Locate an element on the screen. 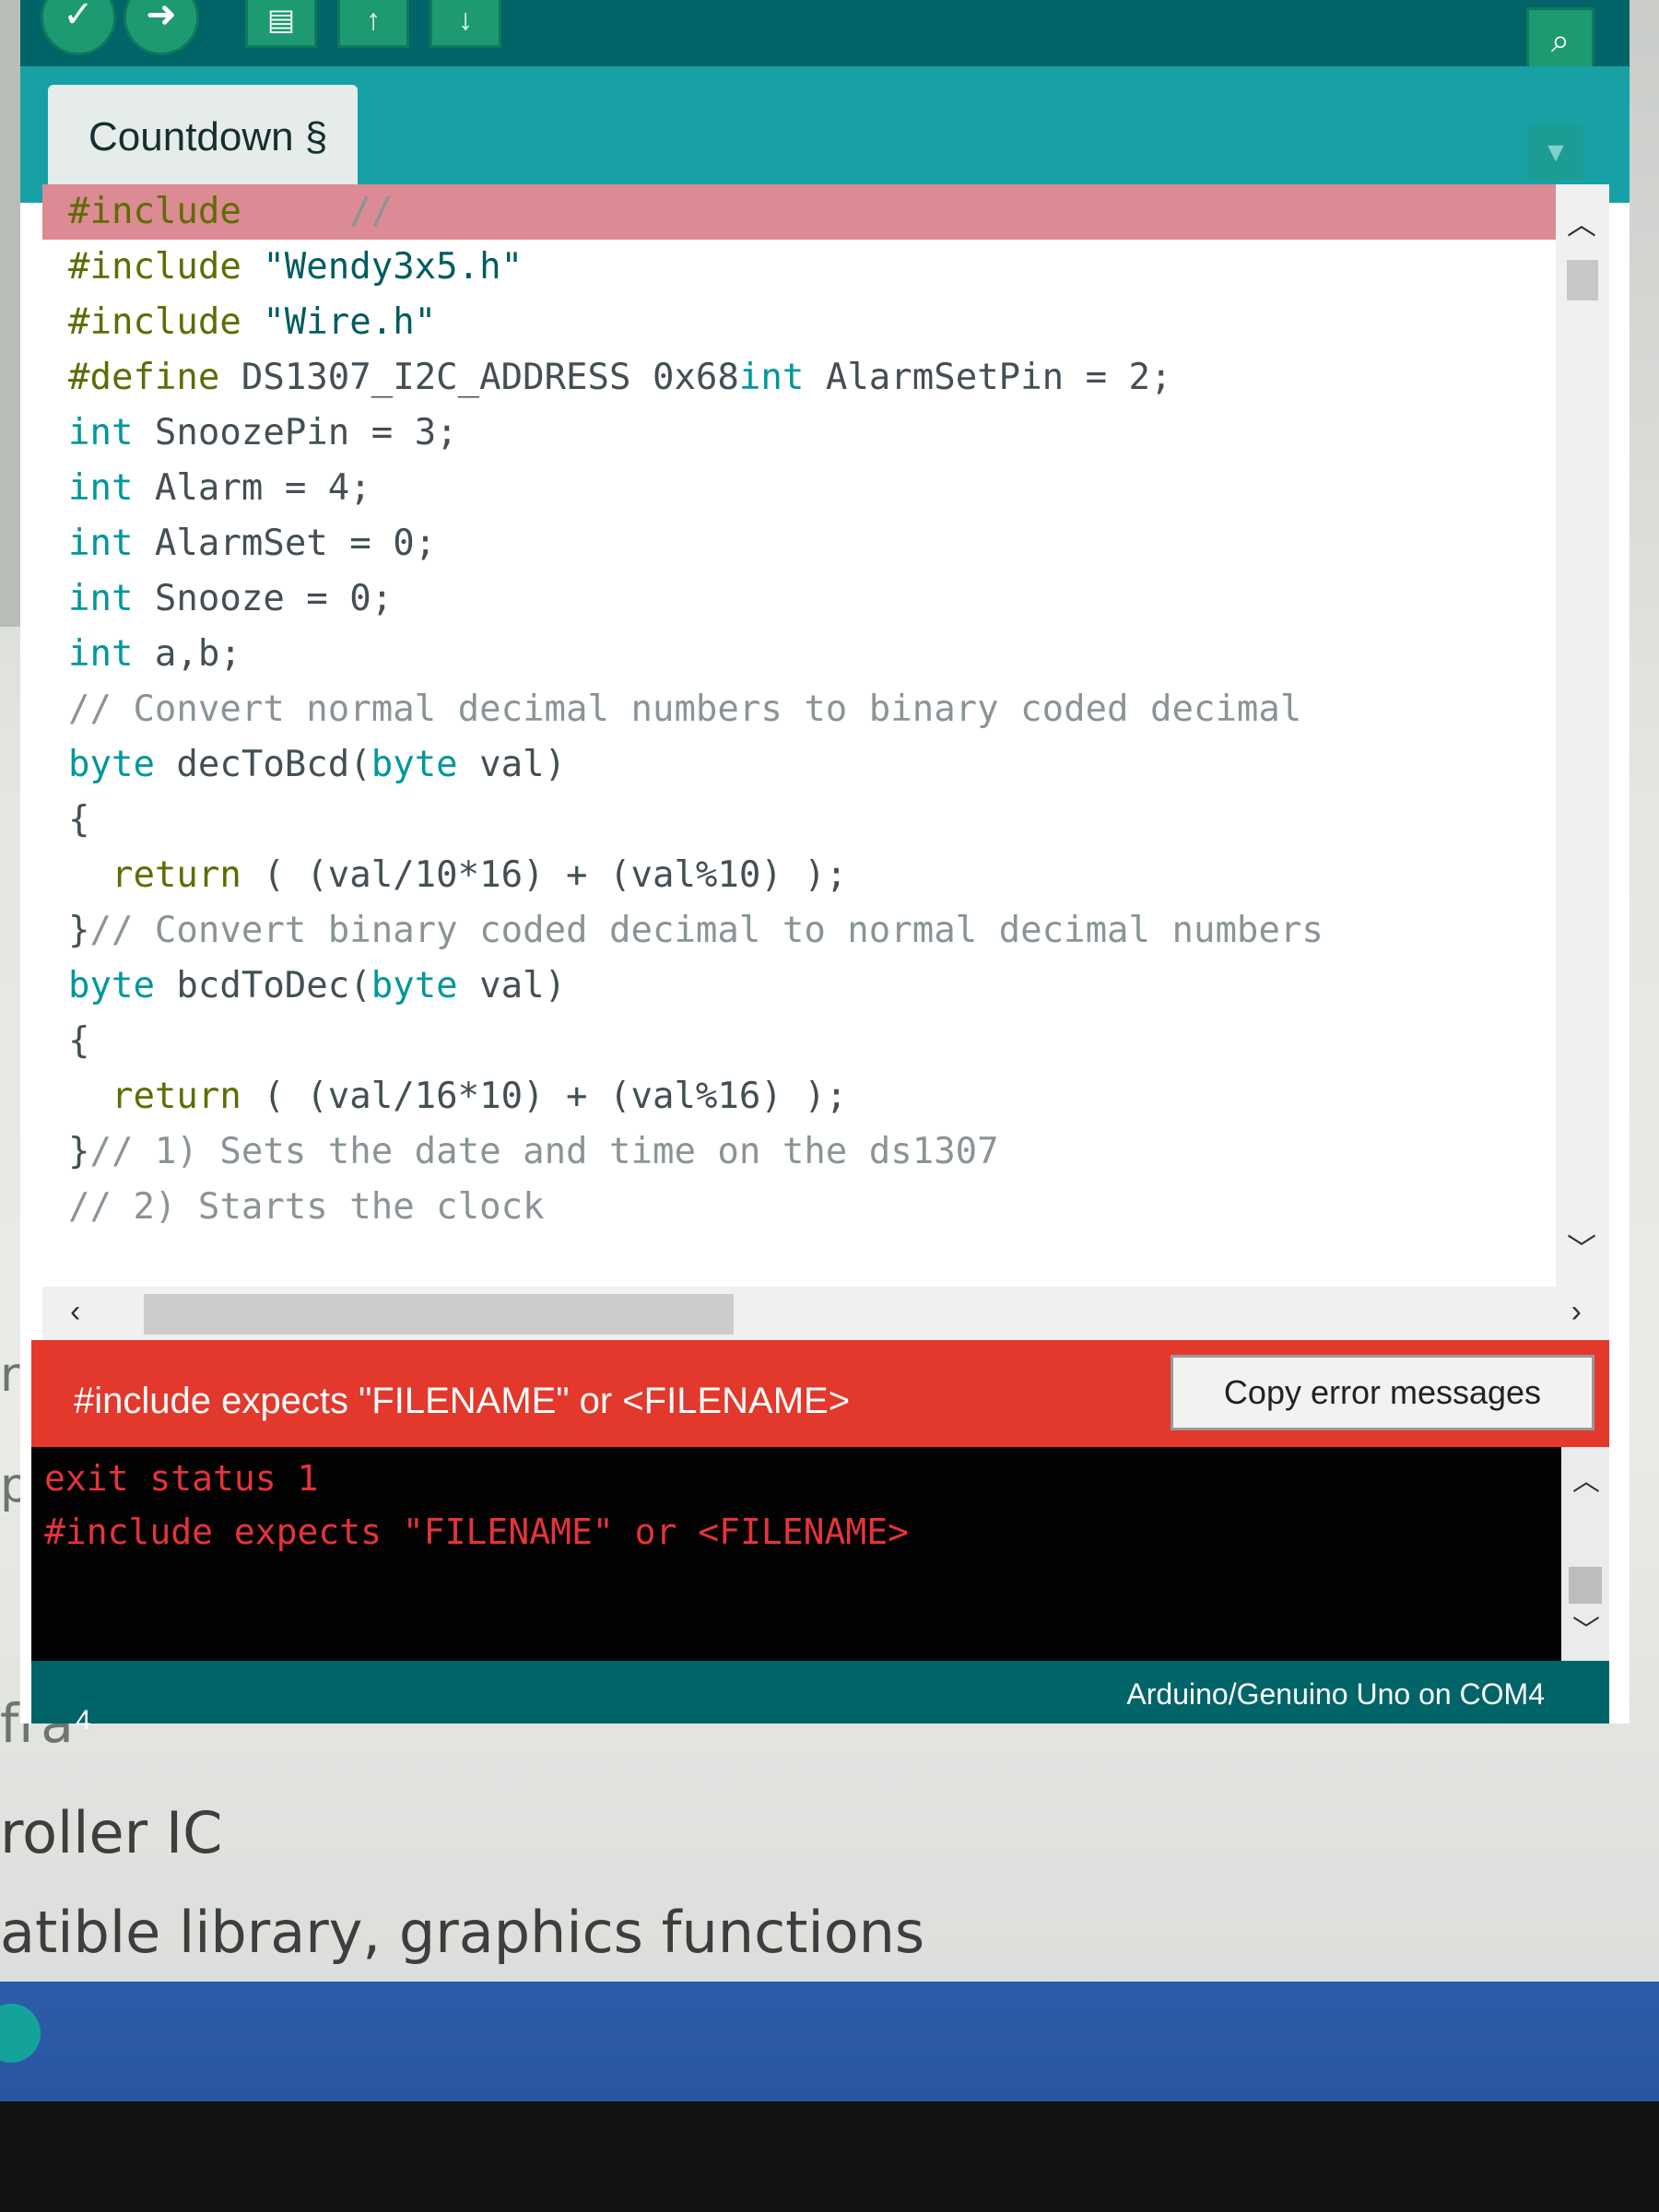 The height and width of the screenshot is (2212, 1659). code-line: #include "Wire.h" is located at coordinates (239, 322).